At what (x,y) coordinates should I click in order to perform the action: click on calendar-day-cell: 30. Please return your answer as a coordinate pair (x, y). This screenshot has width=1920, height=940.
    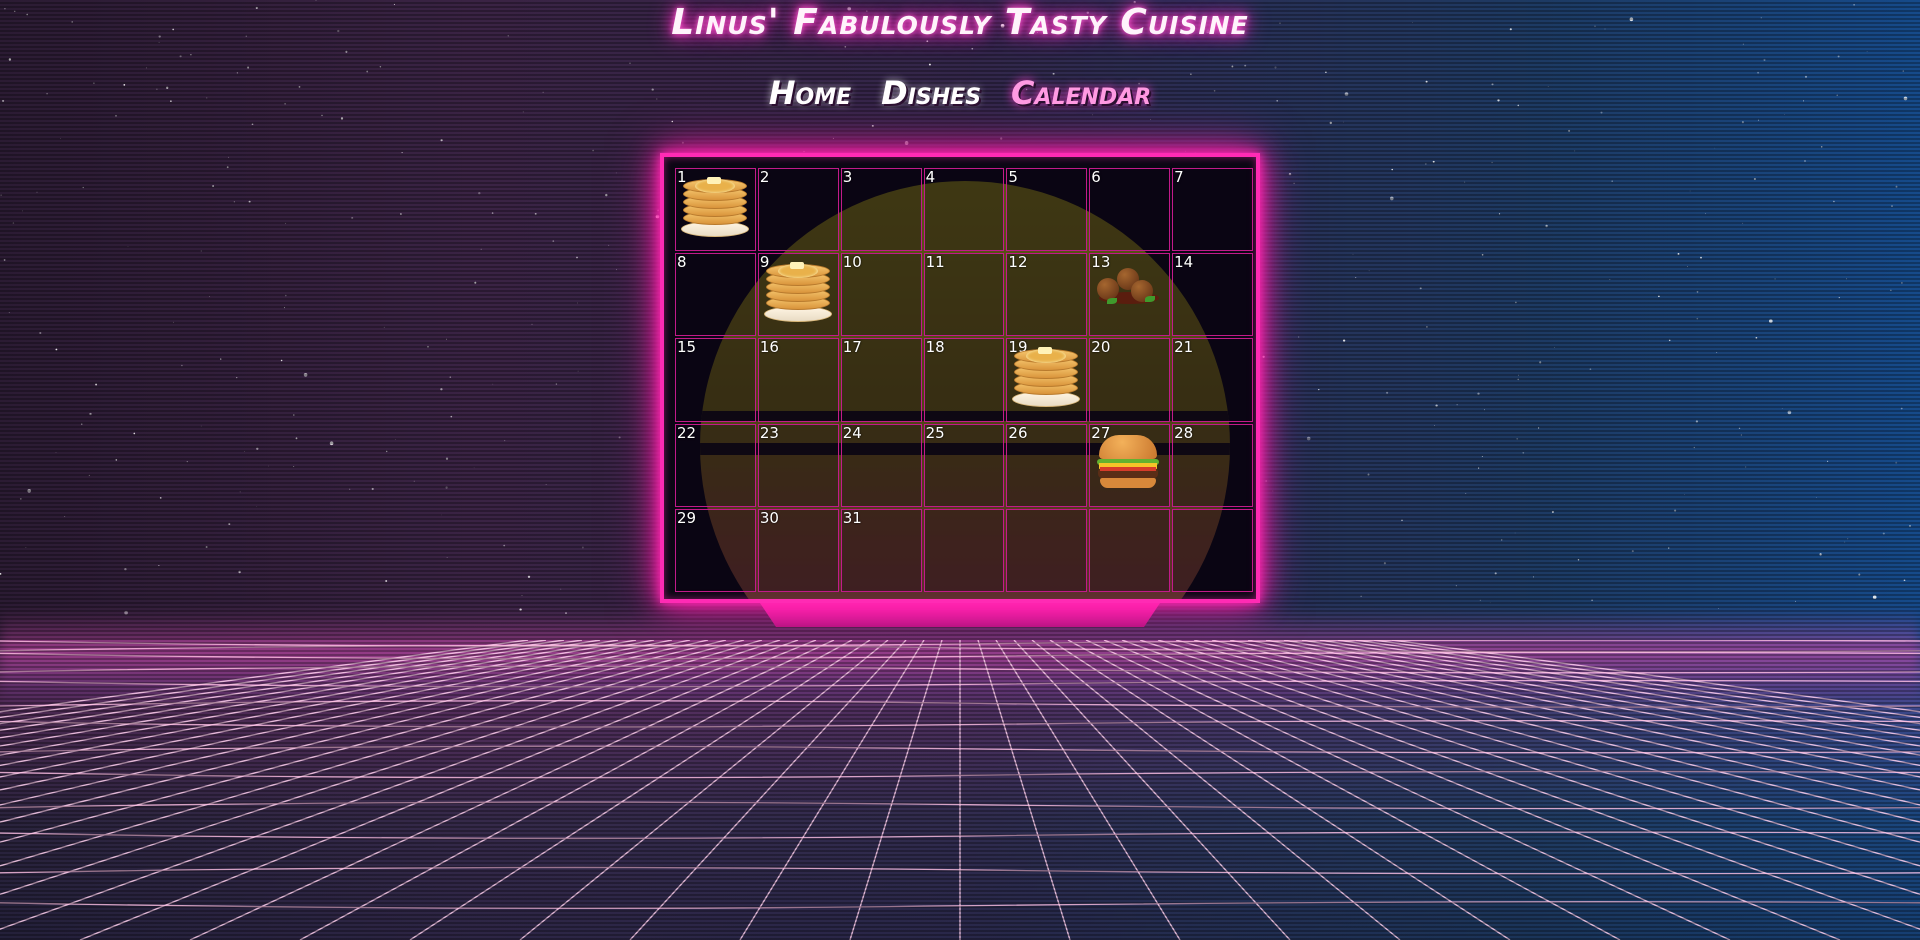
    Looking at the image, I should click on (798, 550).